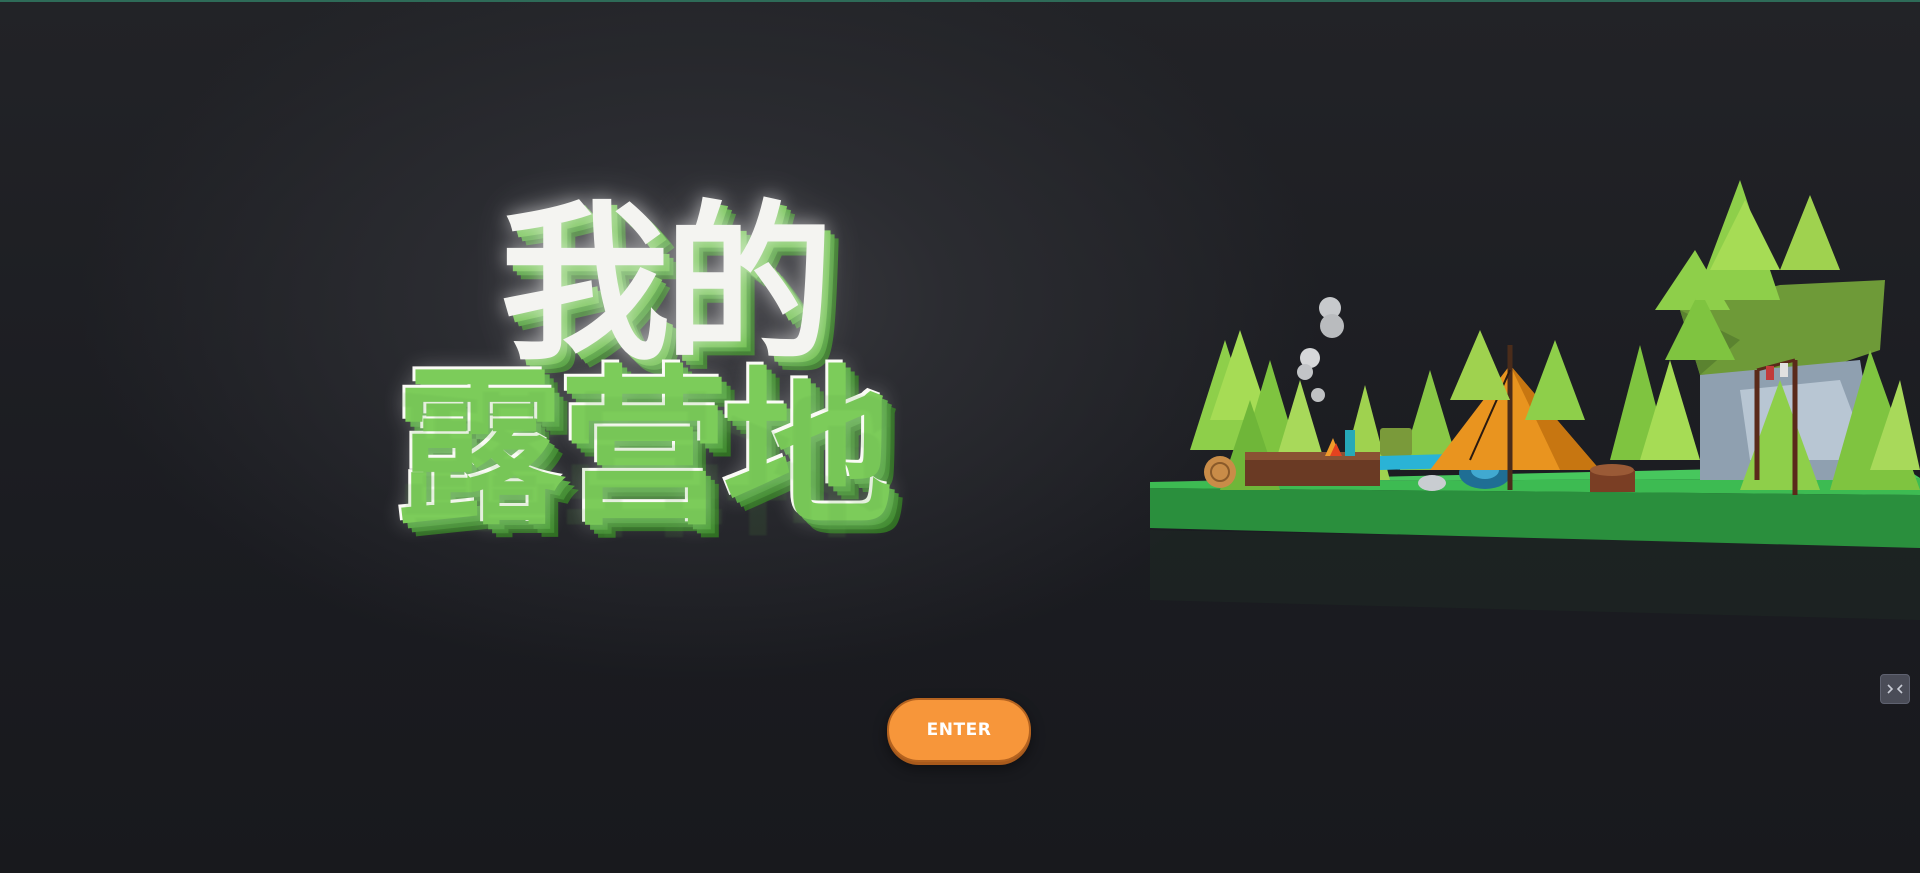  Describe the element at coordinates (641, 458) in the screenshot. I see `title-reflection: 露营地` at that location.